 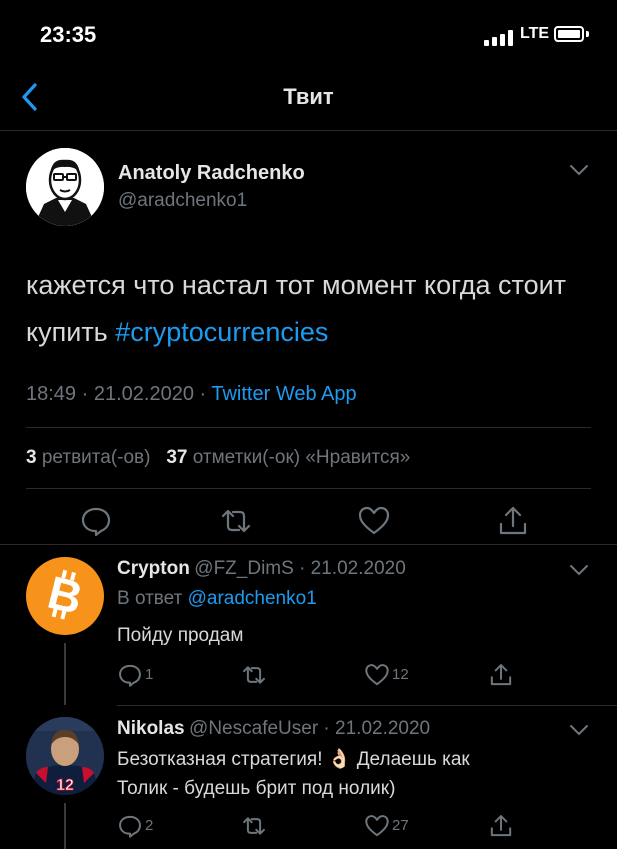 I want to click on reply-to-prefix: В ответ, so click(x=152, y=598).